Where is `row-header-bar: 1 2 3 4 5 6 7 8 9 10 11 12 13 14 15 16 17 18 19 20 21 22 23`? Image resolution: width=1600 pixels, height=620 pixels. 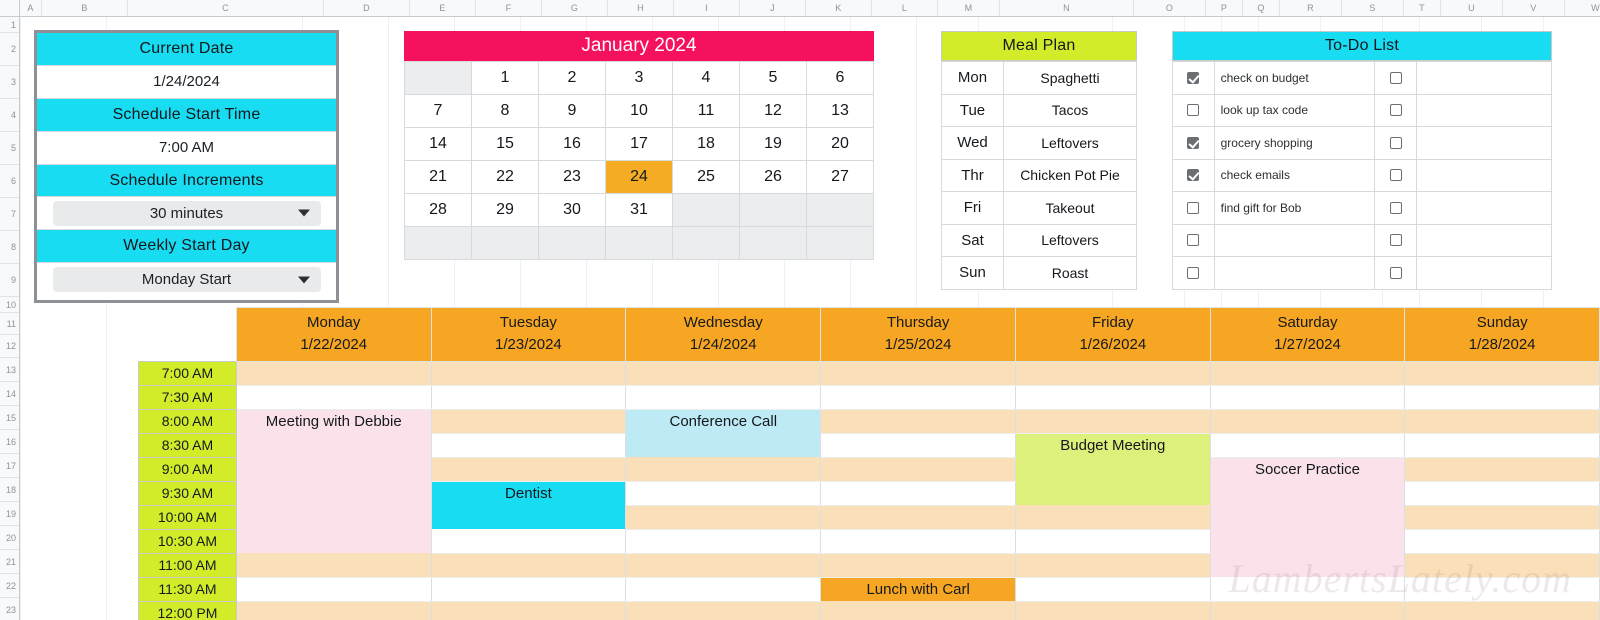 row-header-bar: 1 2 3 4 5 6 7 8 9 10 11 12 13 14 15 16 17 18 19 20 21 22 23 is located at coordinates (10, 318).